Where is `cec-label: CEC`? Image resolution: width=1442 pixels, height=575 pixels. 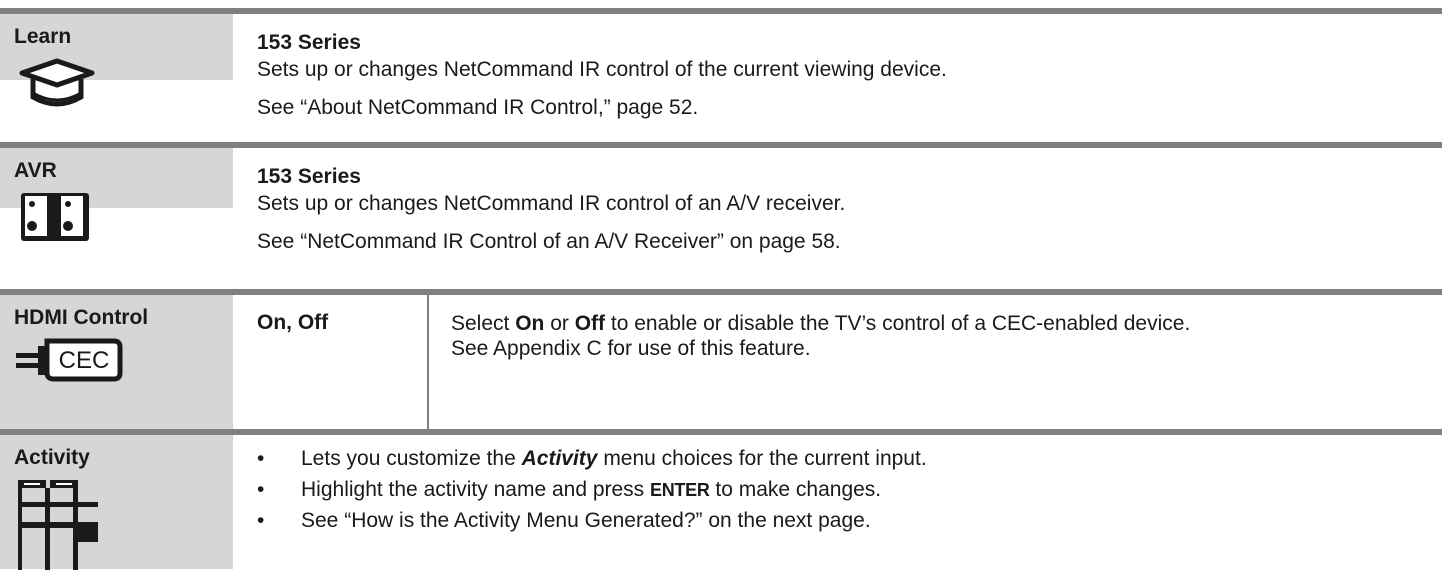 cec-label: CEC is located at coordinates (84, 360).